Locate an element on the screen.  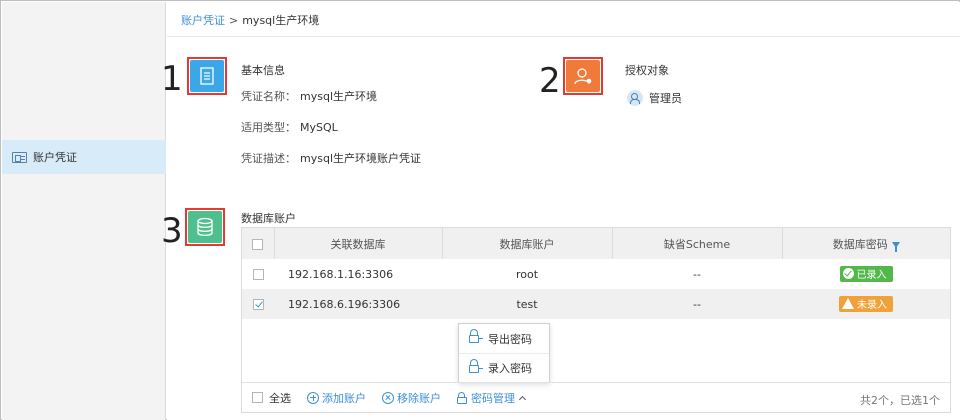
cell-password-status: 未录入 is located at coordinates (866, 304).